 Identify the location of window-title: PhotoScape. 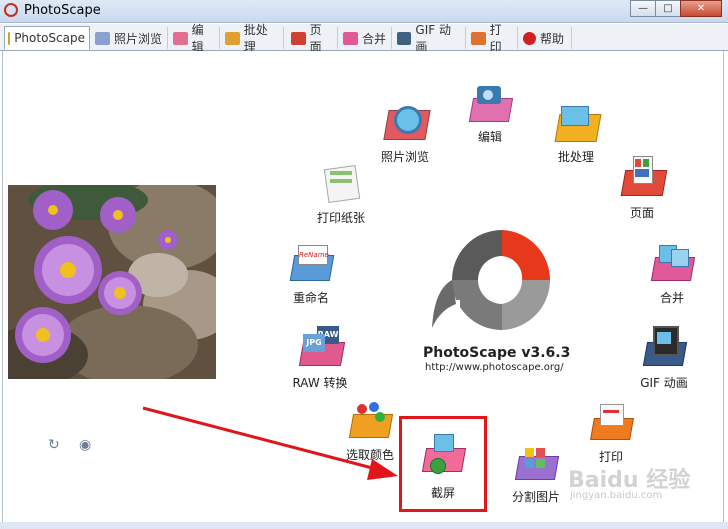
(62, 10).